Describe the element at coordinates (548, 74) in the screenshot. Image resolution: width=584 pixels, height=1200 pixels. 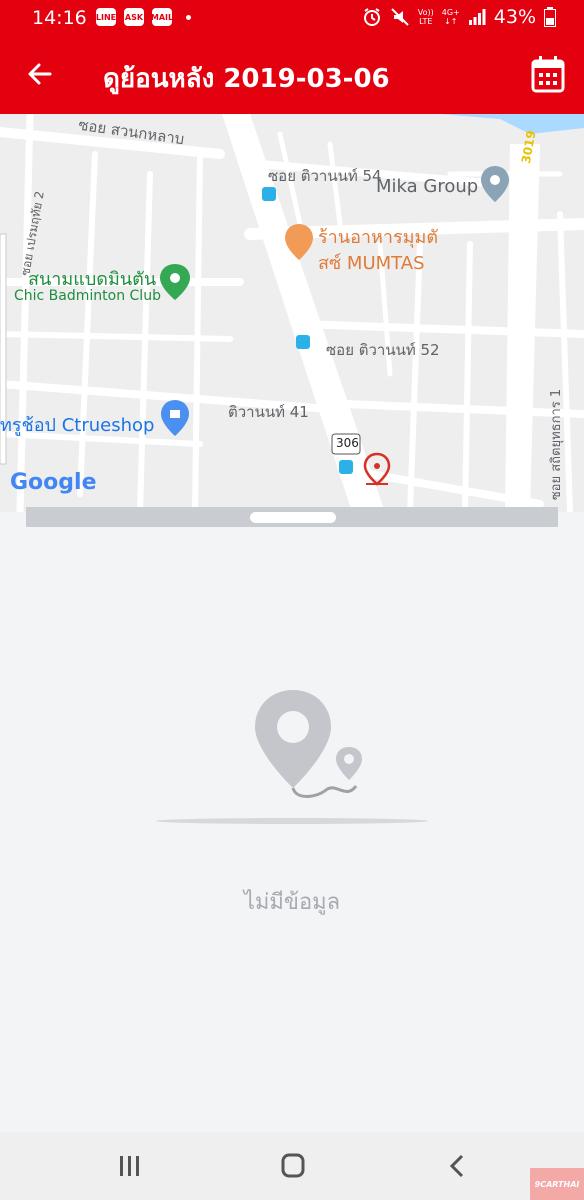
I see `calendar-icon` at that location.